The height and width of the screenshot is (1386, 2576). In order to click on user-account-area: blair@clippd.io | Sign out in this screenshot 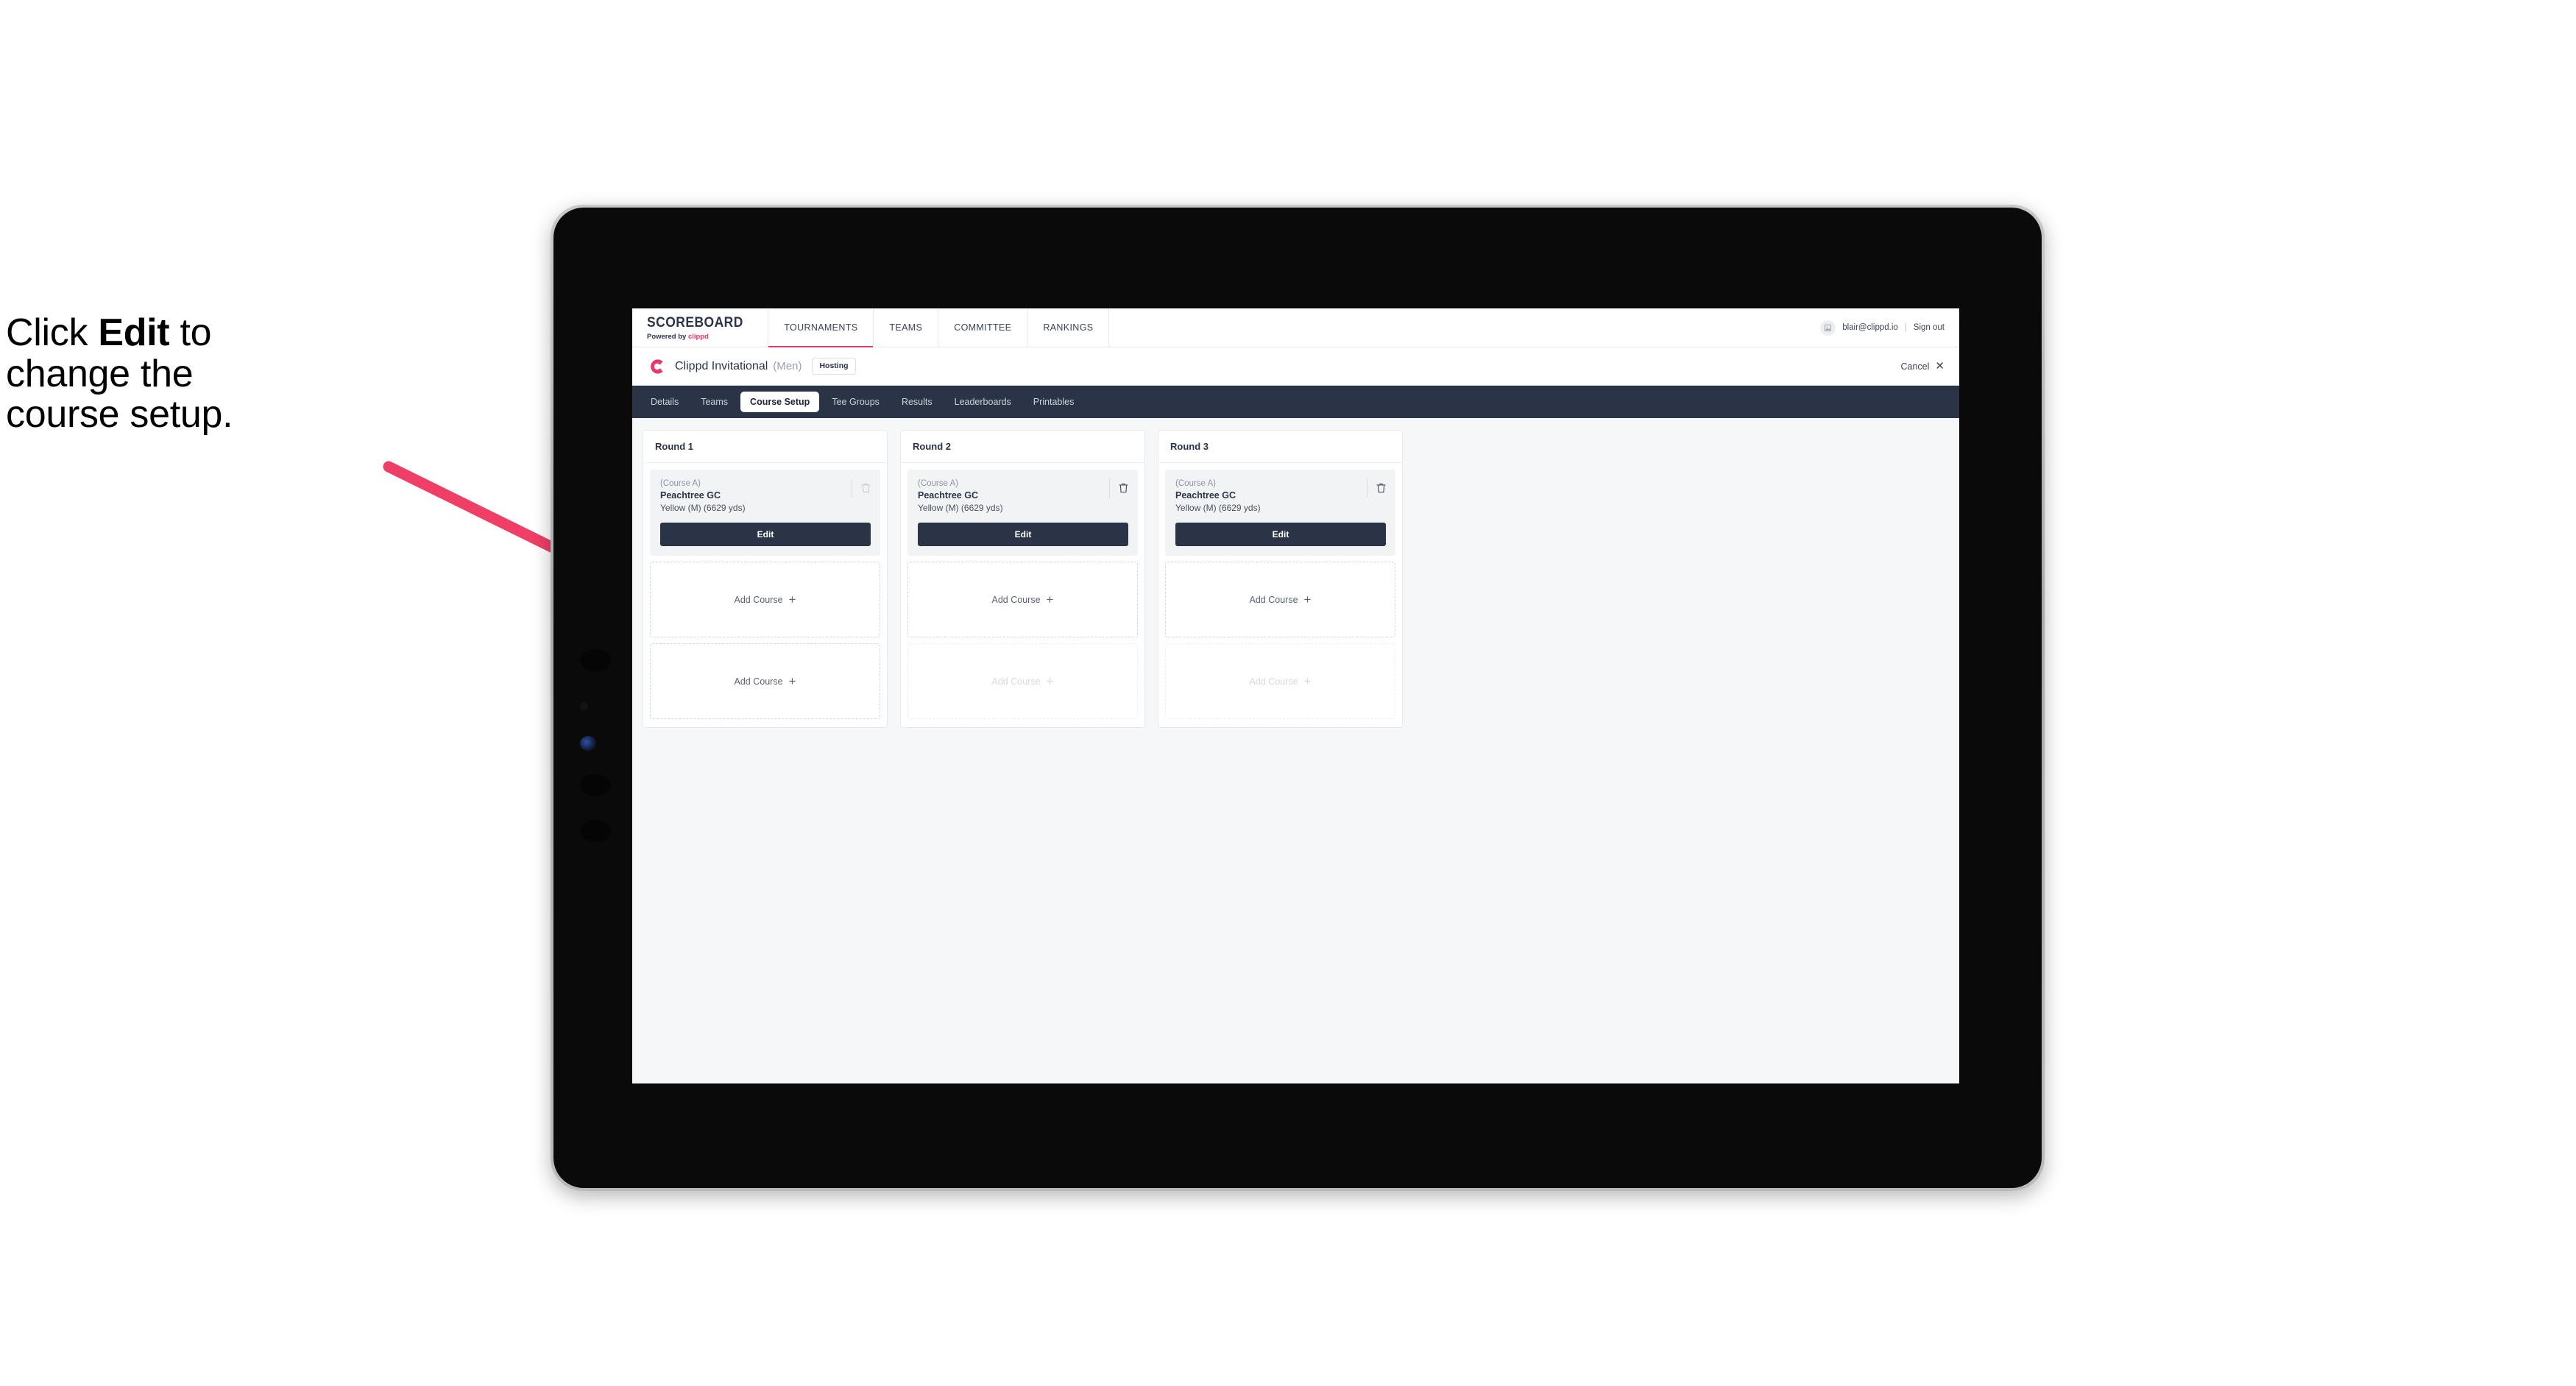, I will do `click(1890, 328)`.